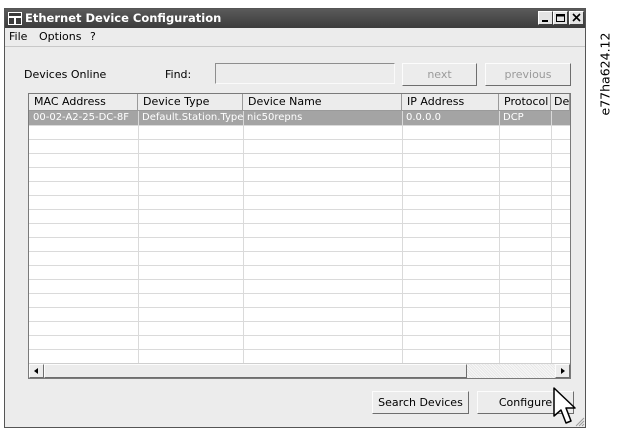 Image resolution: width=620 pixels, height=432 pixels. I want to click on column-header-device-type: Device Type, so click(190, 102).